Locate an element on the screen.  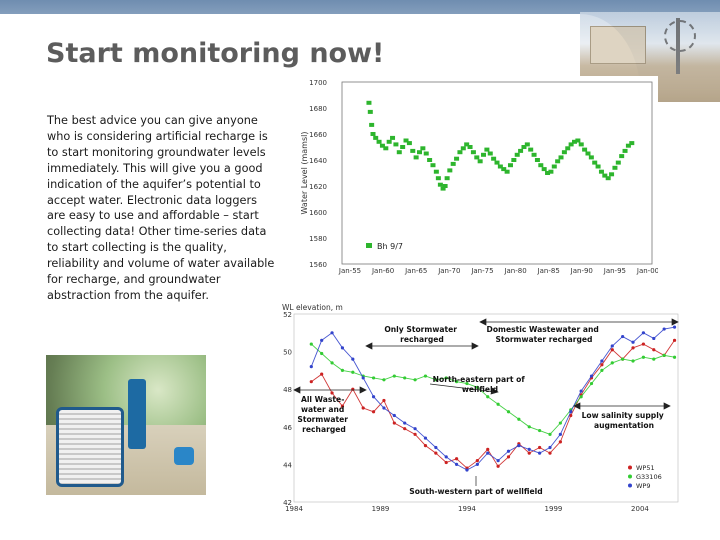
windmill-icon is located at coordinates (680, 36).